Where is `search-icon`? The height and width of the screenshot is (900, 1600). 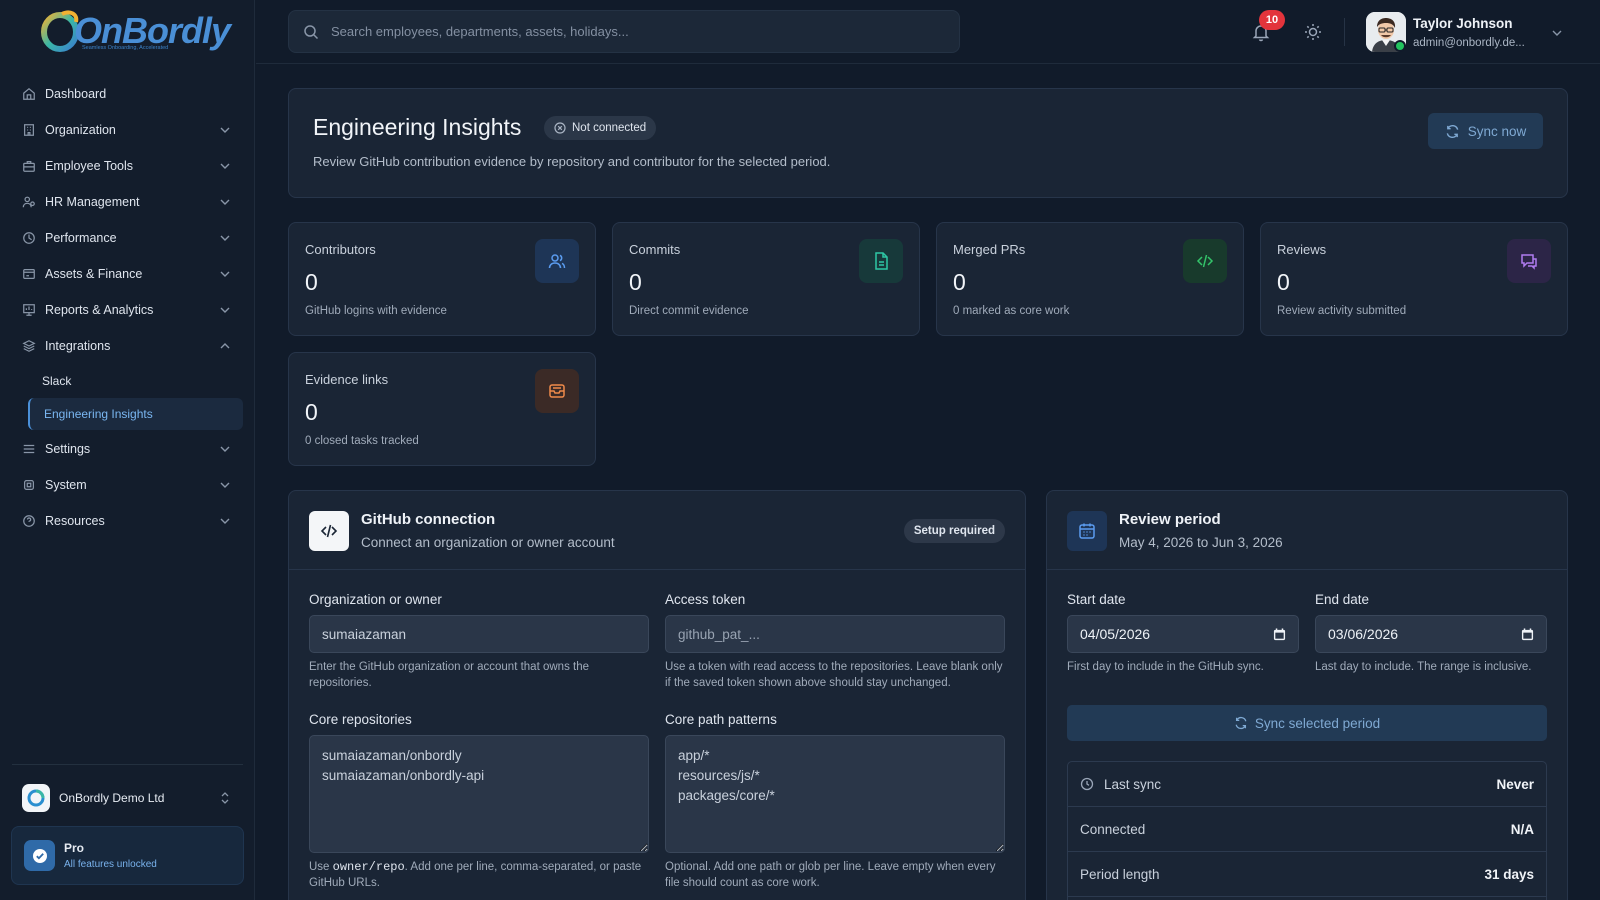 search-icon is located at coordinates (311, 31).